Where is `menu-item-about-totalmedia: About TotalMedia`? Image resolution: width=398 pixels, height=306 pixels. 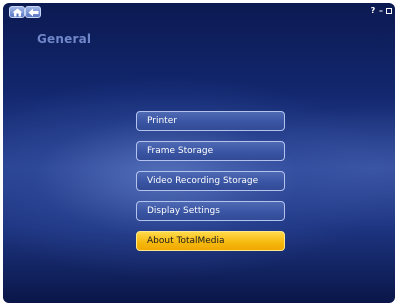
menu-item-about-totalmedia: About TotalMedia is located at coordinates (210, 241).